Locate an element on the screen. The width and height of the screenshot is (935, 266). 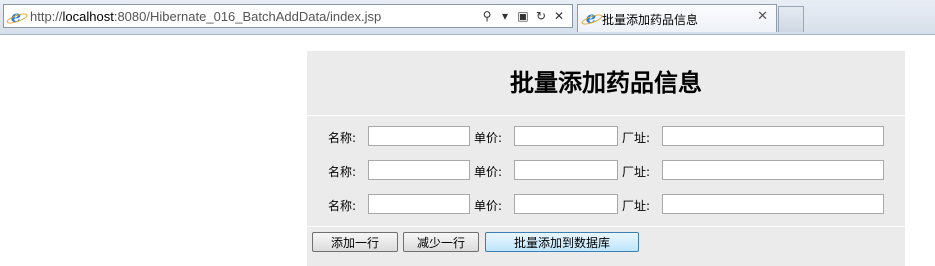
dropdown-icon: ▾ is located at coordinates (505, 16).